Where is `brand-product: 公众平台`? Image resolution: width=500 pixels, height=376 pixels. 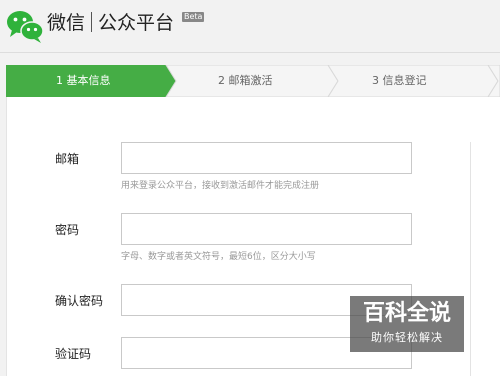 brand-product: 公众平台 is located at coordinates (136, 23).